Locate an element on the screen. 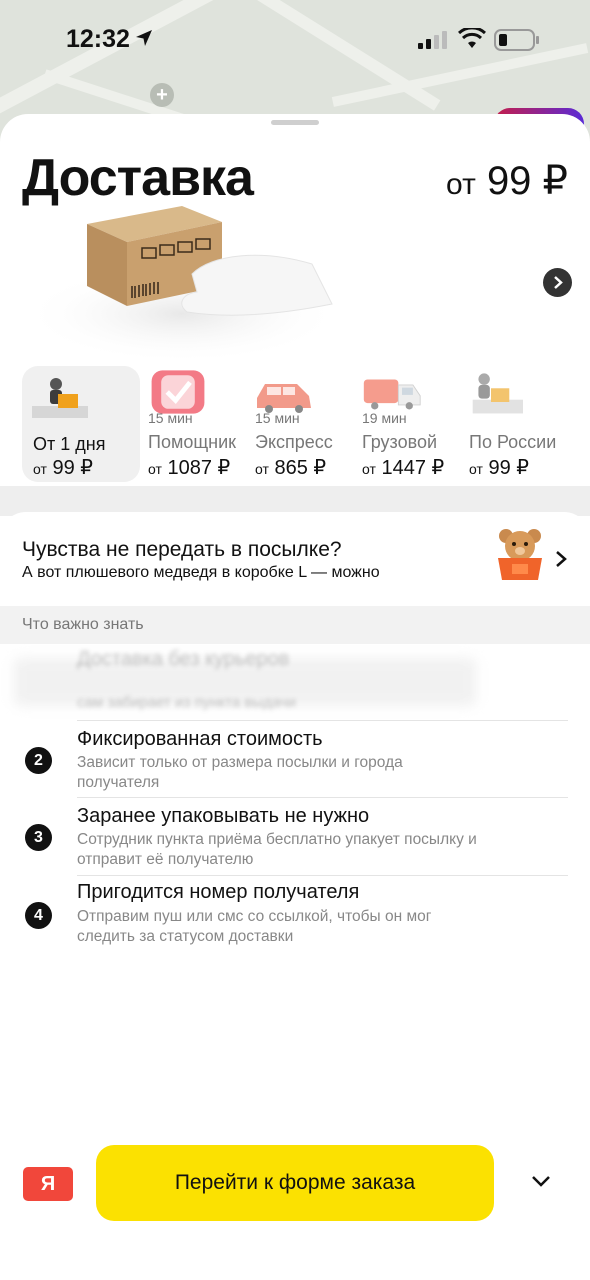 This screenshot has width=590, height=1280. next-slide-button is located at coordinates (557, 282).